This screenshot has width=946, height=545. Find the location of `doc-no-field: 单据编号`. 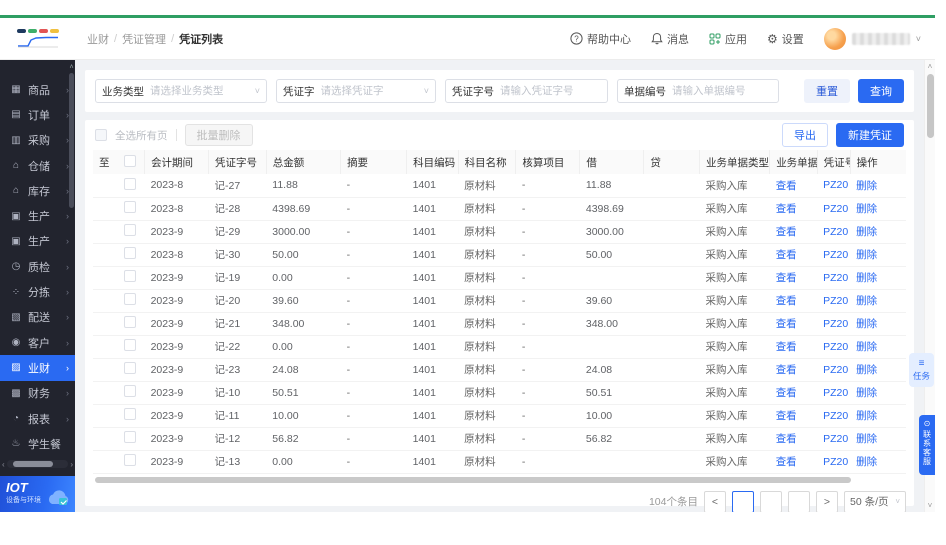

doc-no-field: 单据编号 is located at coordinates (698, 91).